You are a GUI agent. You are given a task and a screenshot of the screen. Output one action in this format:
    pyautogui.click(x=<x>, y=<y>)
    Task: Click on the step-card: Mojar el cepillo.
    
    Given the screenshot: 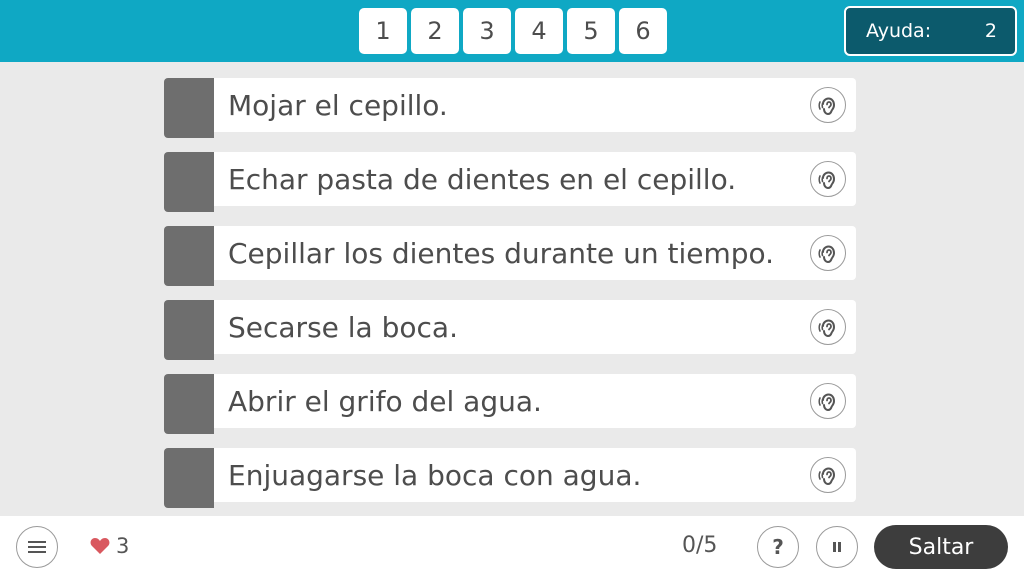 What is the action you would take?
    pyautogui.click(x=535, y=105)
    